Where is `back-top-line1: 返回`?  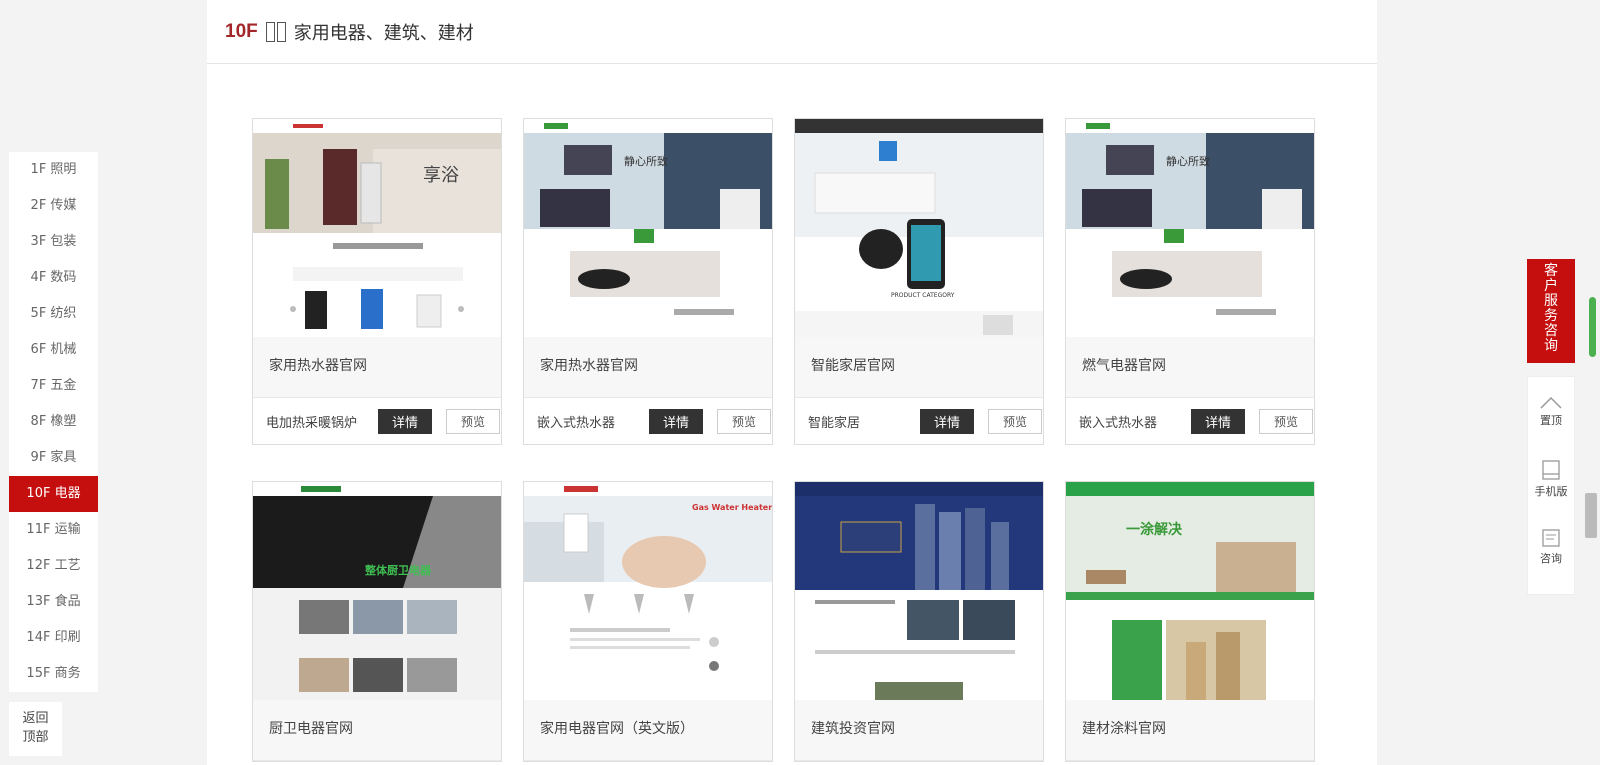
back-top-line1: 返回 is located at coordinates (35, 718).